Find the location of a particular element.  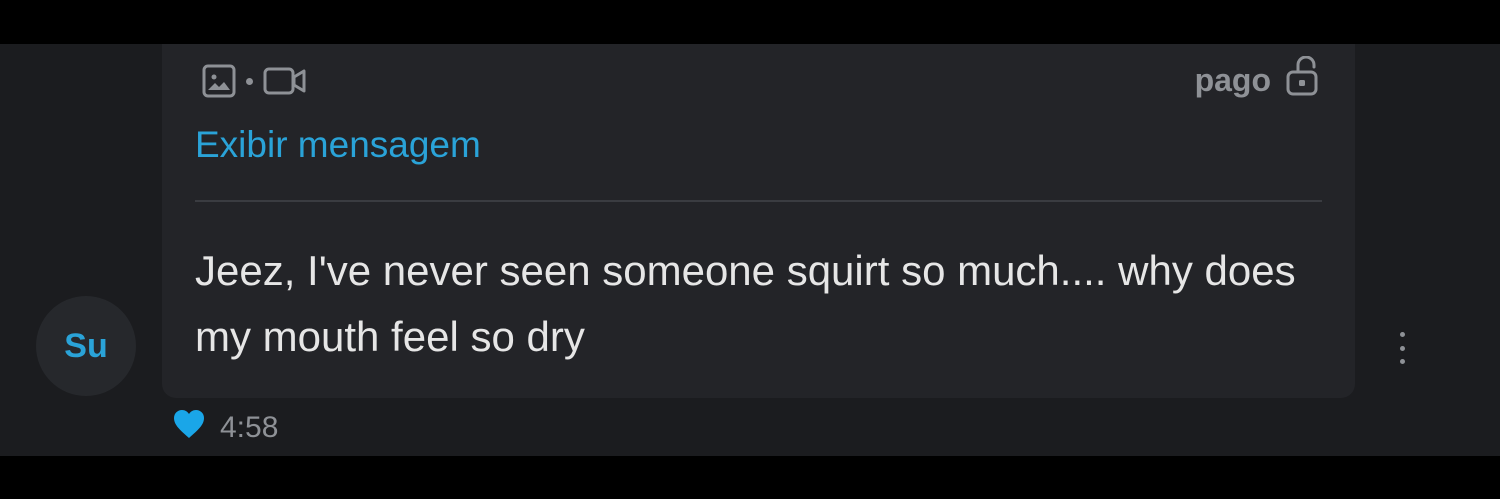

paid-status: pago is located at coordinates (1256, 77).